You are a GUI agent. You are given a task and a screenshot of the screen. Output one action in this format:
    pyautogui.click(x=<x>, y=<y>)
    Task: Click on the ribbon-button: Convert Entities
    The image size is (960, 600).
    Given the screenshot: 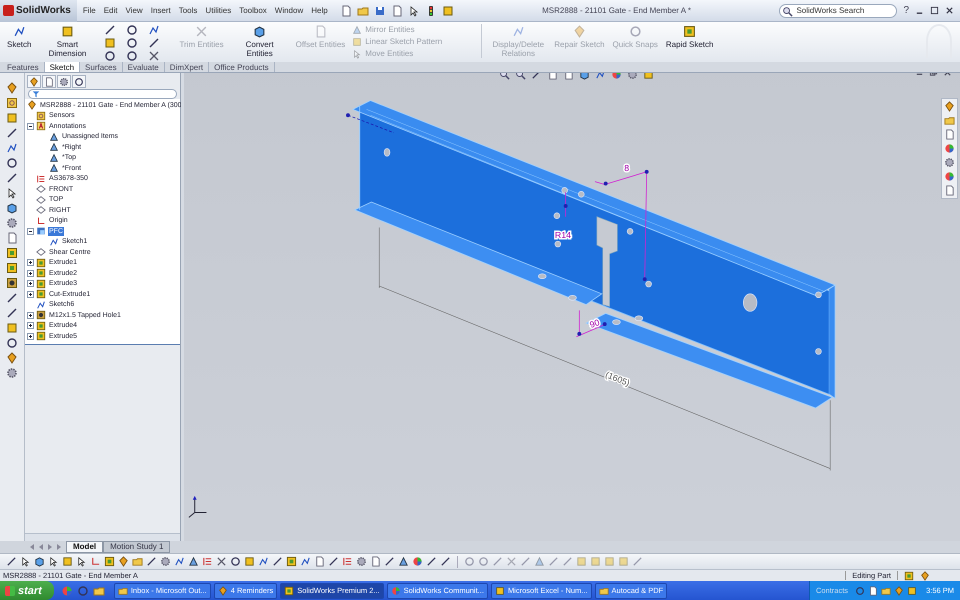 What is the action you would take?
    pyautogui.click(x=259, y=41)
    